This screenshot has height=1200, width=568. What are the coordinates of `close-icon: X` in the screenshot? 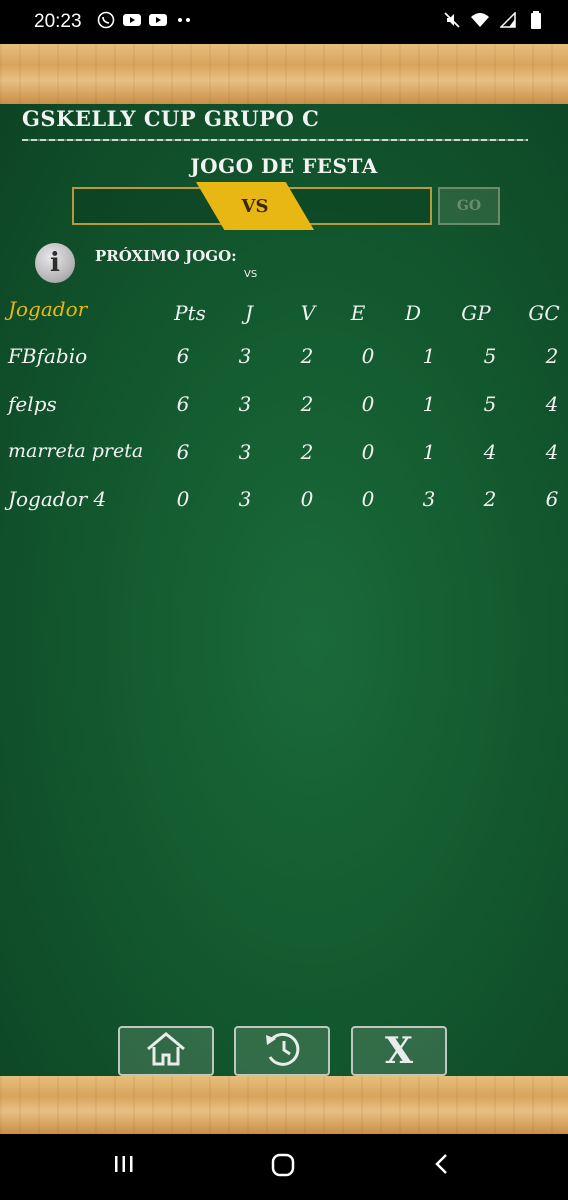 It's located at (399, 1051).